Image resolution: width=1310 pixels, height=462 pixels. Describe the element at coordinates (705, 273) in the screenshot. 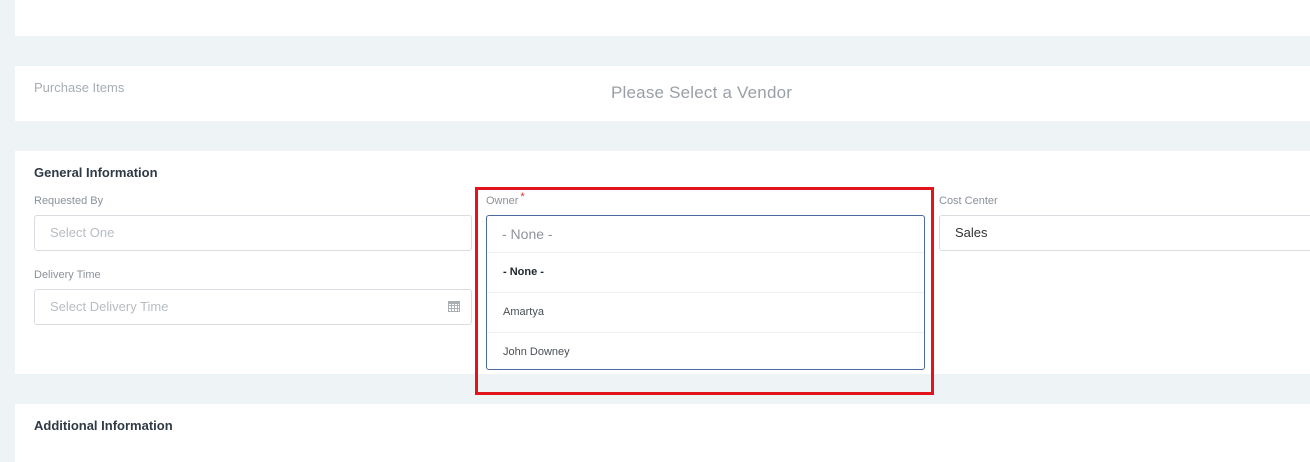

I see `owner-option-none: - None -` at that location.